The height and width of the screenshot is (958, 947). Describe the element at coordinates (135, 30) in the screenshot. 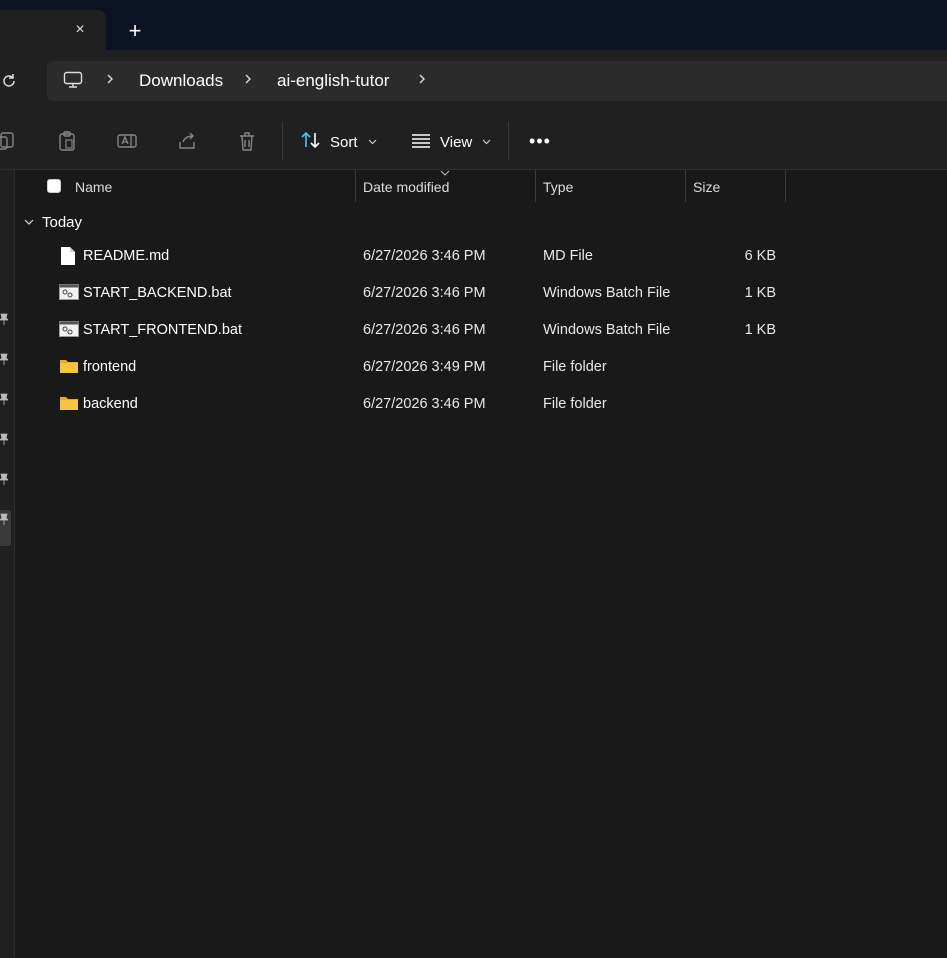

I see `new-tab-button: +` at that location.